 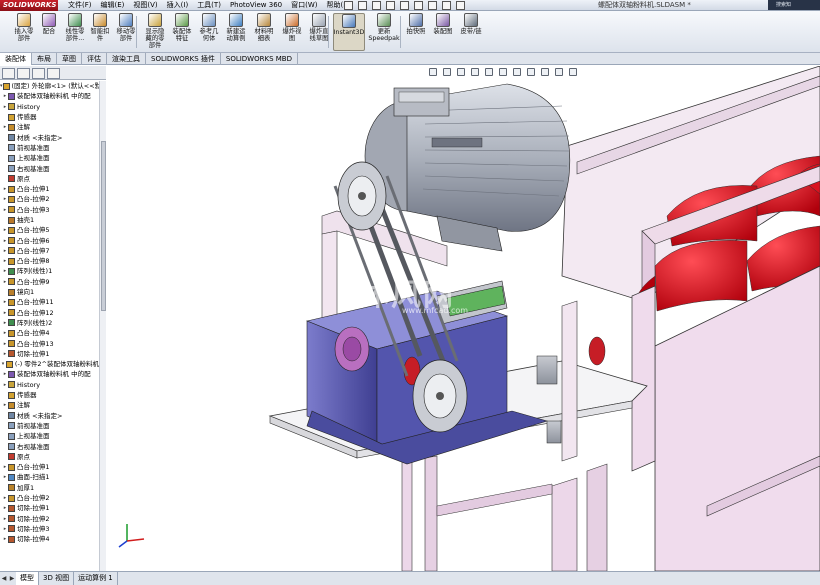 I want to click on previous-view-icon, so click(x=461, y=72).